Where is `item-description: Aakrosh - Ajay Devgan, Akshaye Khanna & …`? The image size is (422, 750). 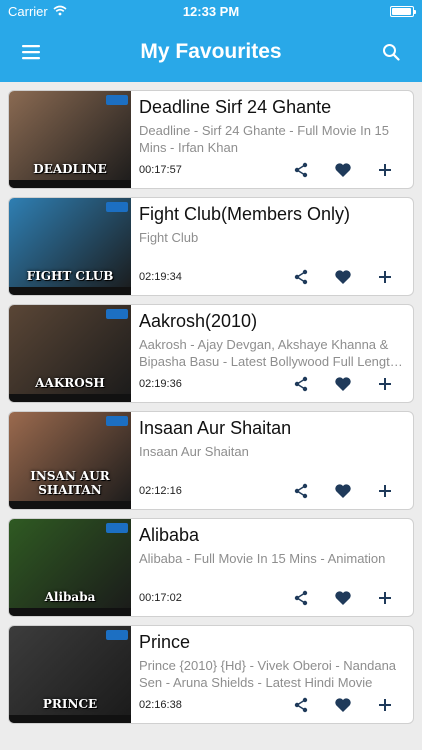 item-description: Aakrosh - Ajay Devgan, Akshaye Khanna & … is located at coordinates (268, 353).